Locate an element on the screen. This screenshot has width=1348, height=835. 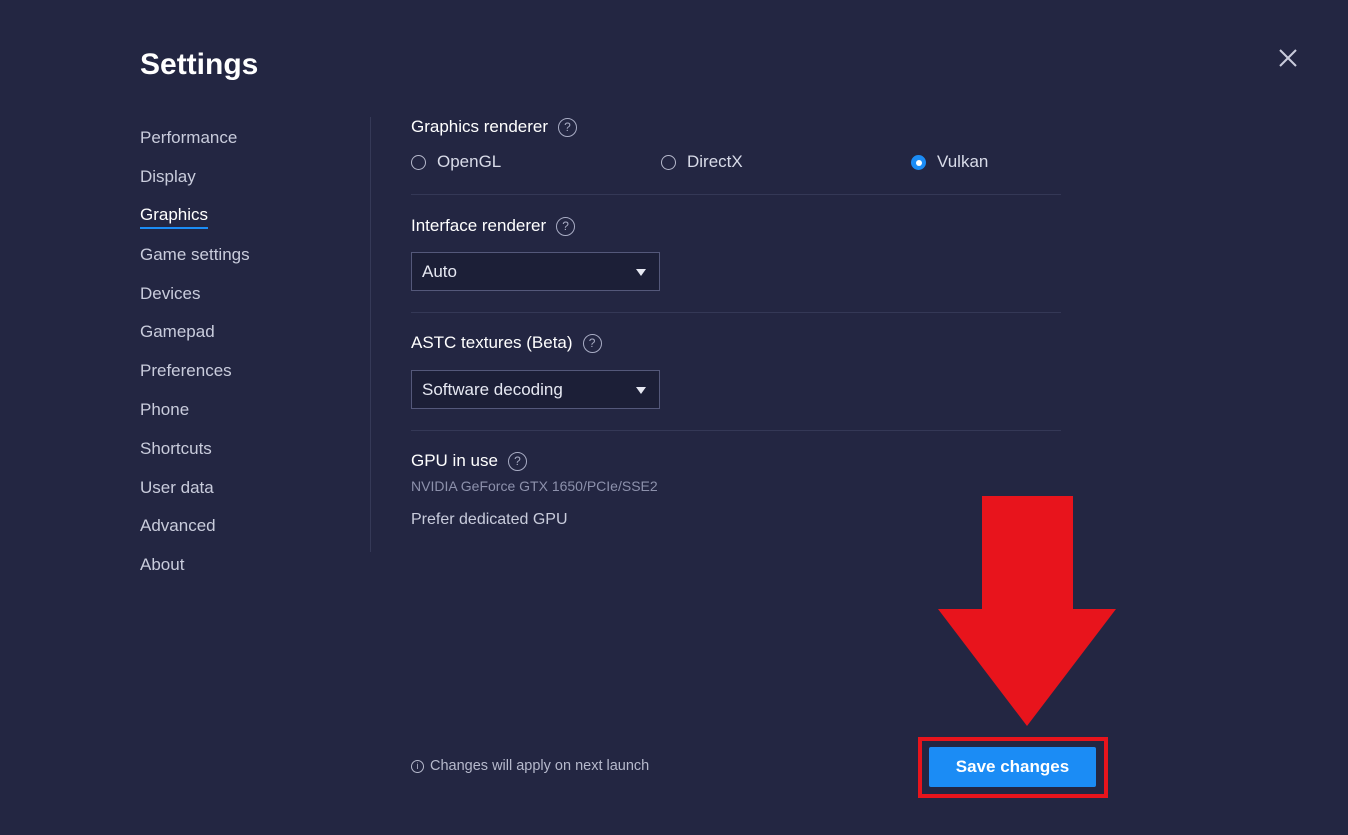
select-value: Auto is located at coordinates (439, 271).